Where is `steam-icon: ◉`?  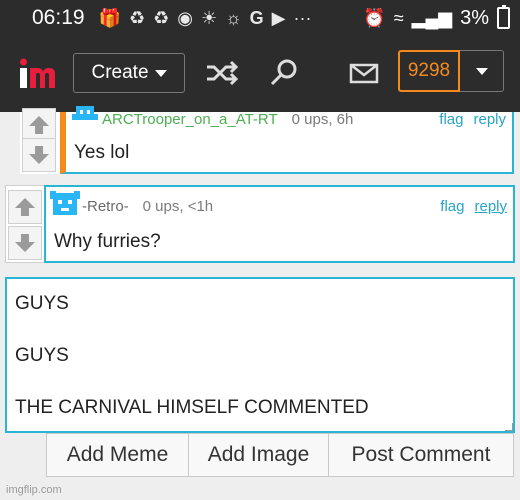 steam-icon: ◉ is located at coordinates (185, 17).